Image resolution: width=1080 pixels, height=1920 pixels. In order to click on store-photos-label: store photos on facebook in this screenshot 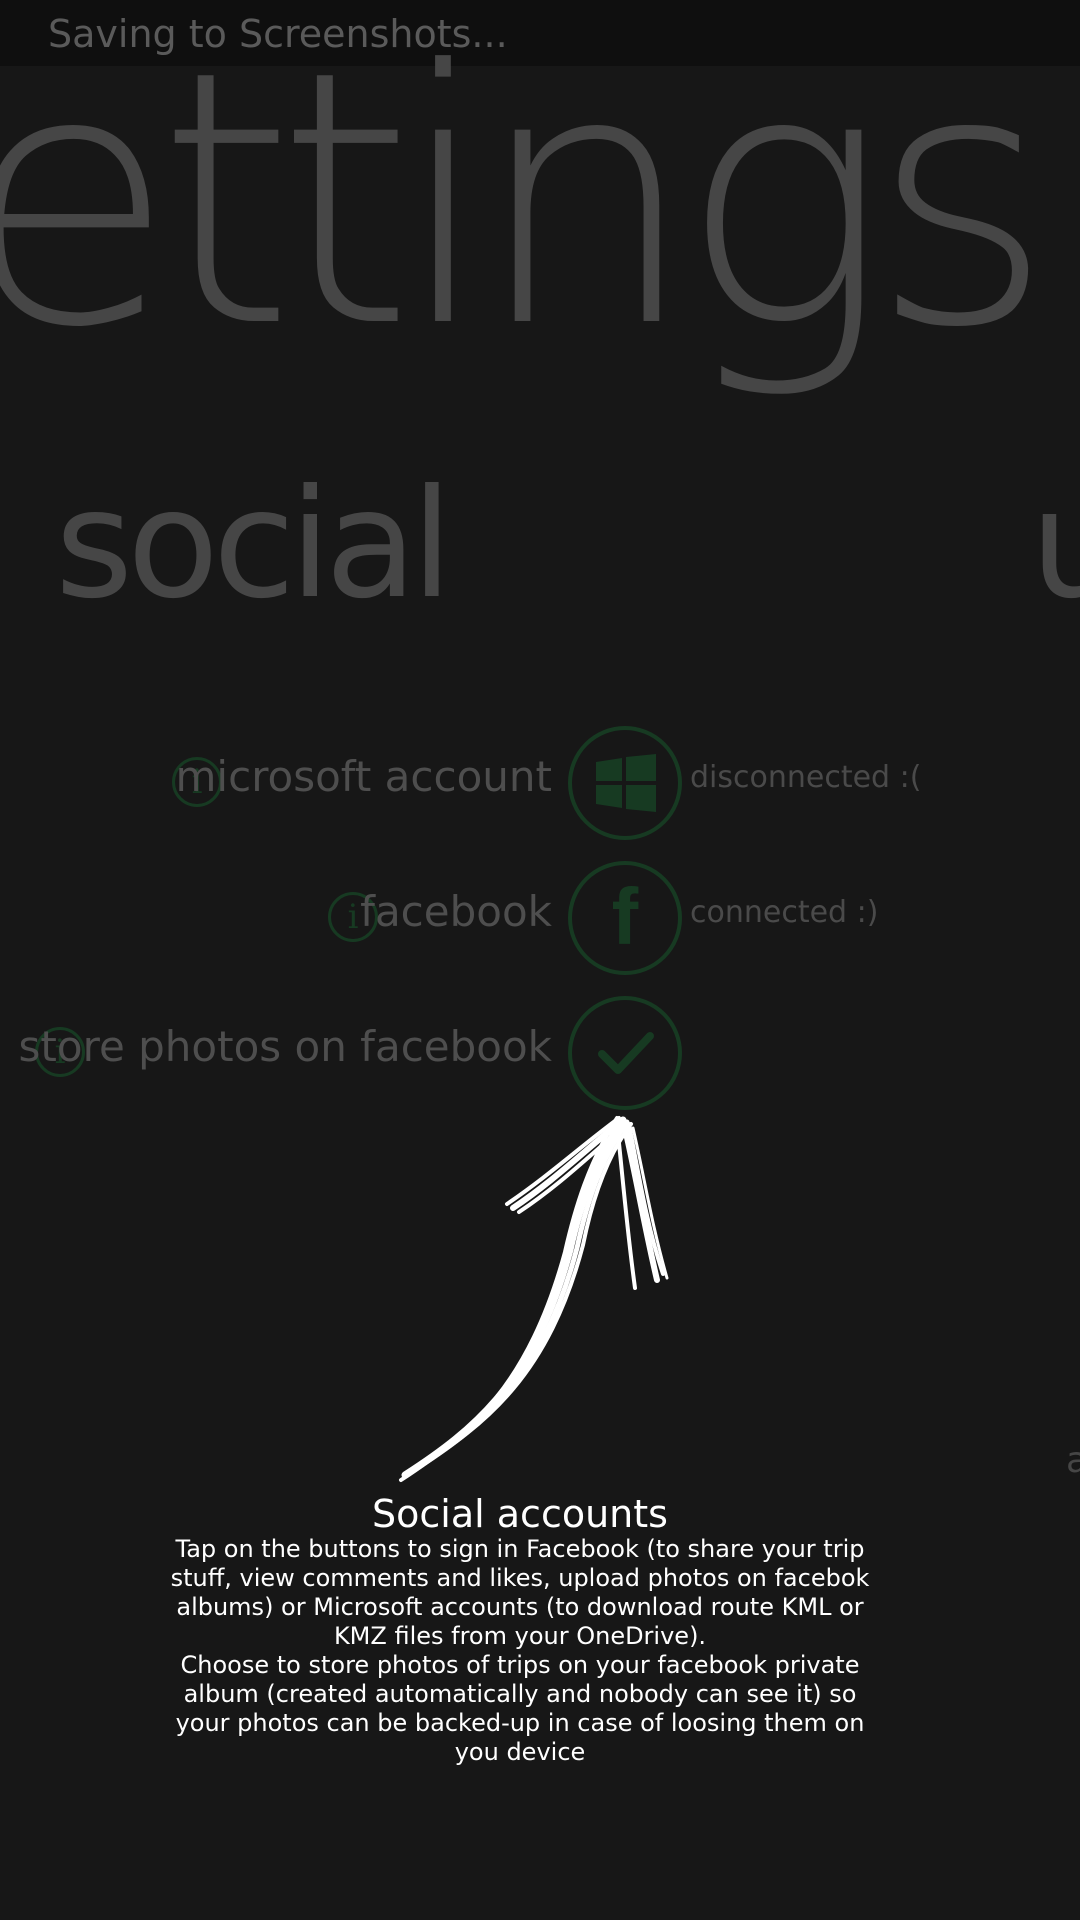, I will do `click(285, 1046)`.